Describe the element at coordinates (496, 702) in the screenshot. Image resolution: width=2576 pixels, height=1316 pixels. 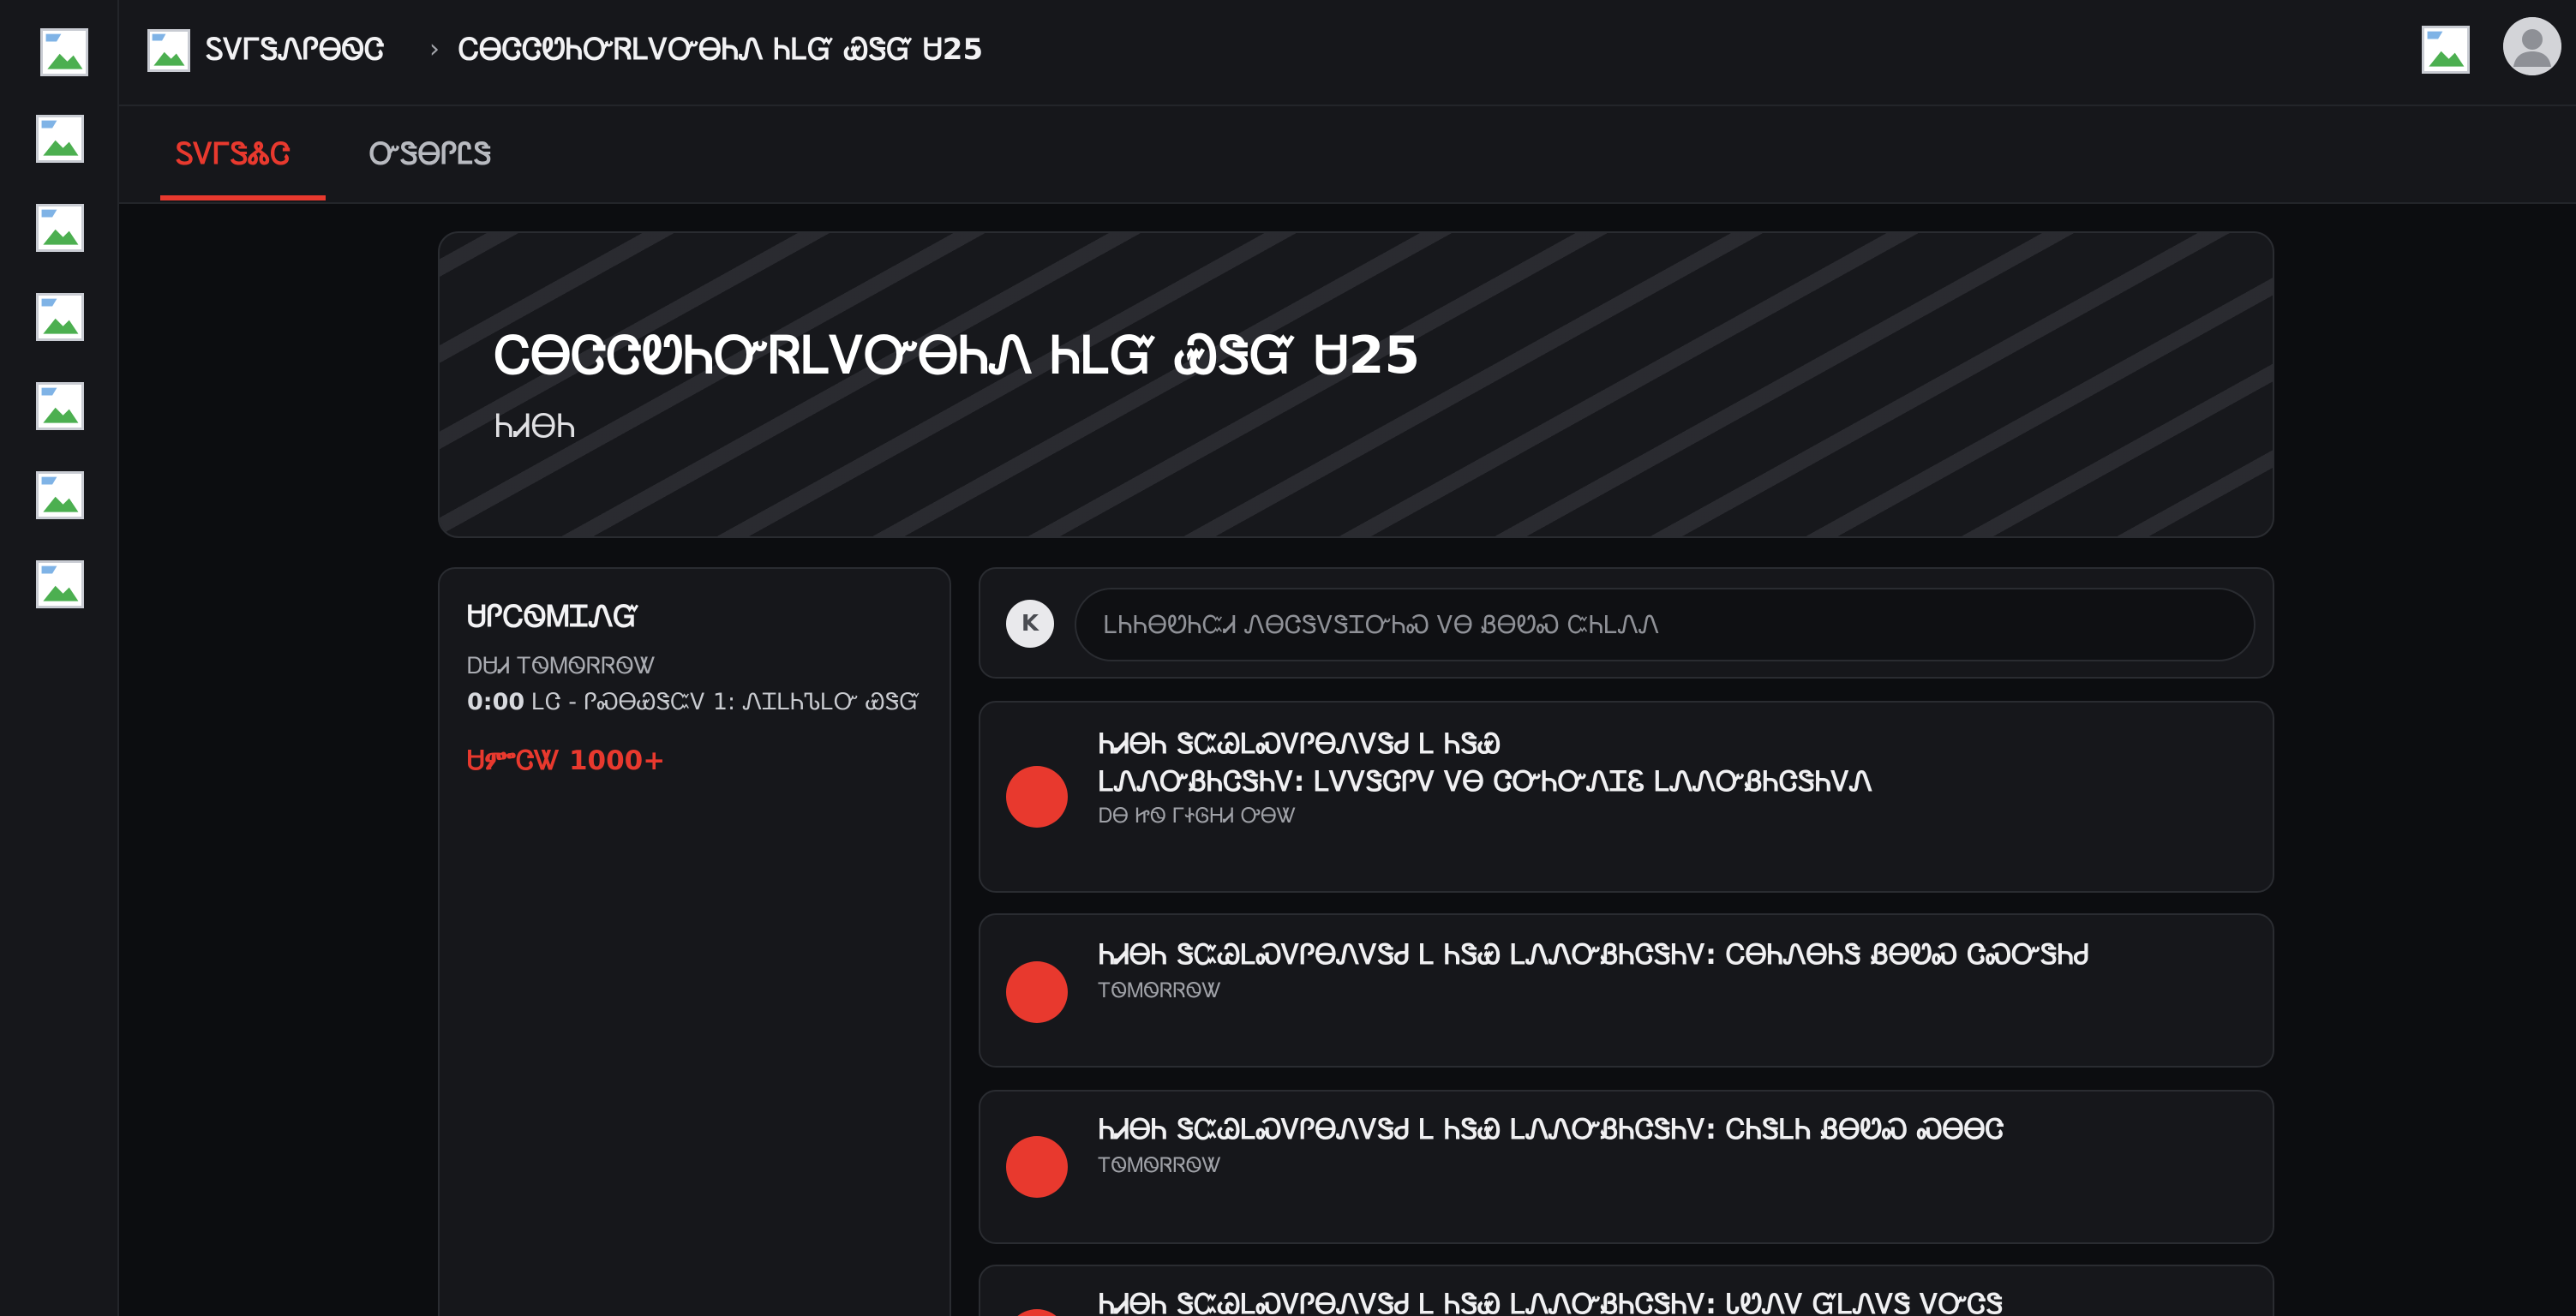
I see `upcoming-item-time: 0:00` at that location.